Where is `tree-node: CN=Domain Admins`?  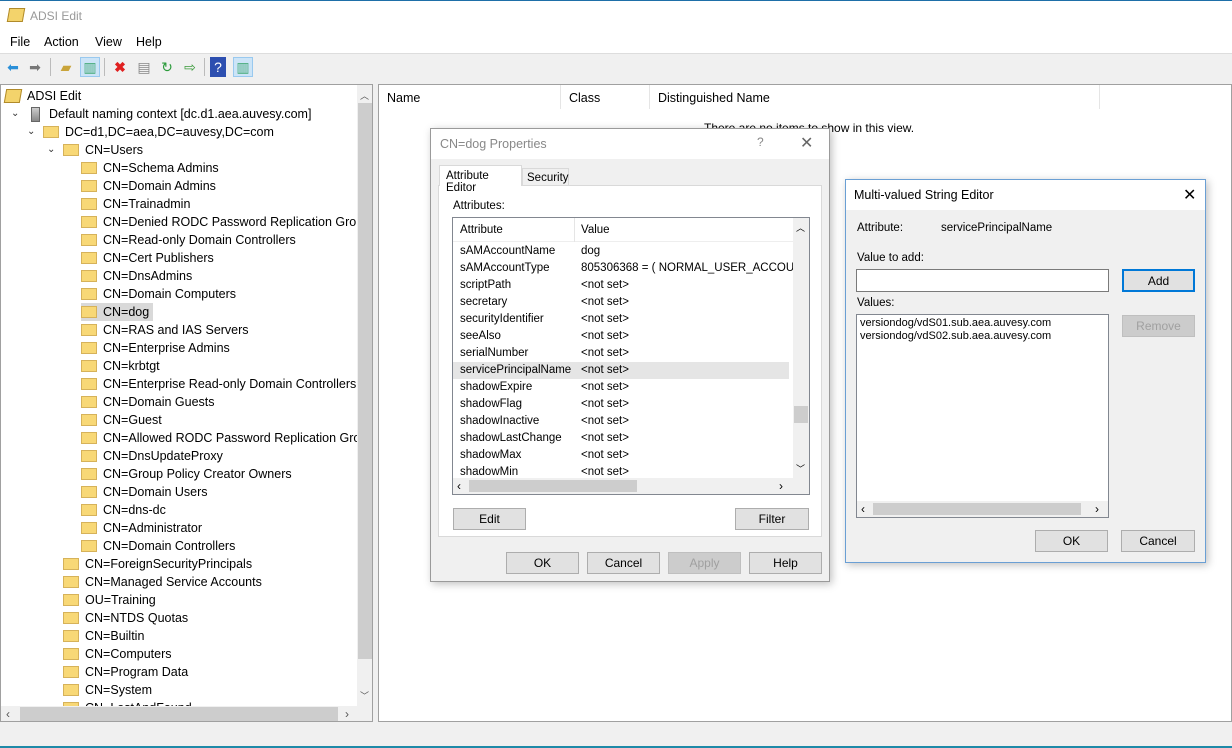 tree-node: CN=Domain Admins is located at coordinates (150, 186).